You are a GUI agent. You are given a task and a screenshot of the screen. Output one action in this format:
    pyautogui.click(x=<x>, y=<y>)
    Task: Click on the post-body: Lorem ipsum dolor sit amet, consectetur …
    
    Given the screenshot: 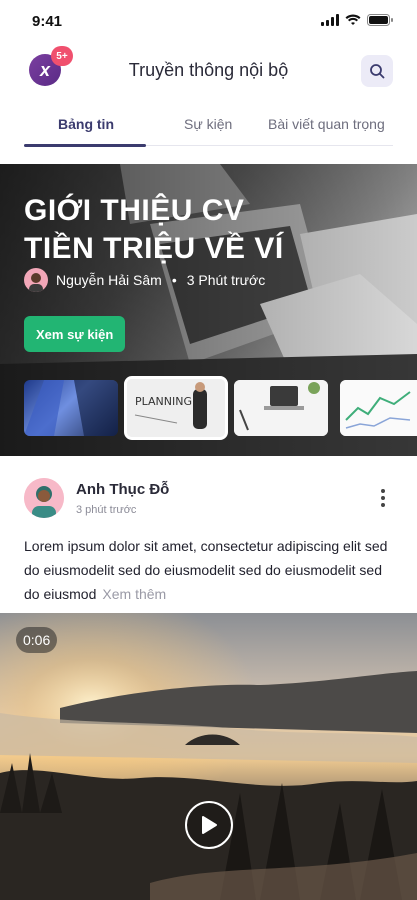 What is the action you would take?
    pyautogui.click(x=210, y=570)
    